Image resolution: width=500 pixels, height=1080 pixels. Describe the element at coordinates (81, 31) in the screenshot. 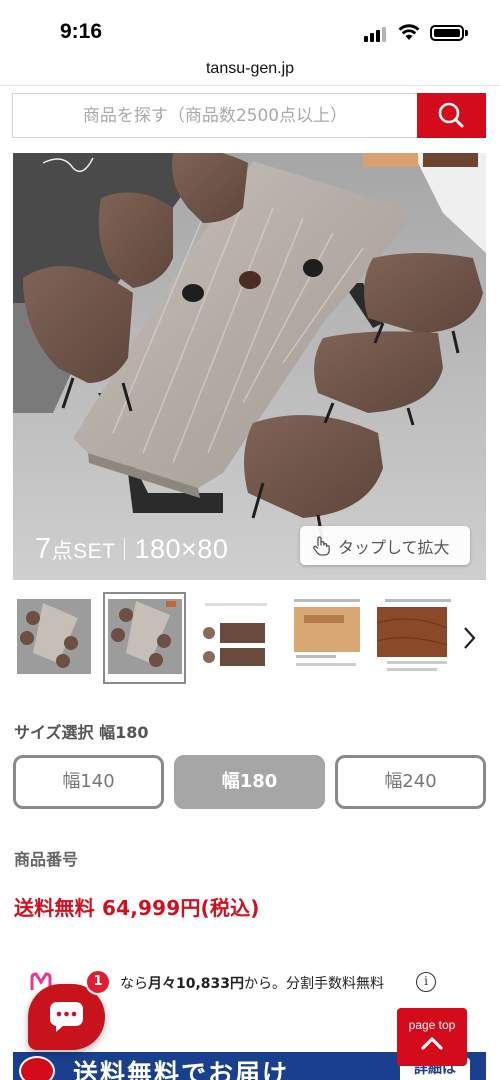

I see `status-time: 9:16` at that location.